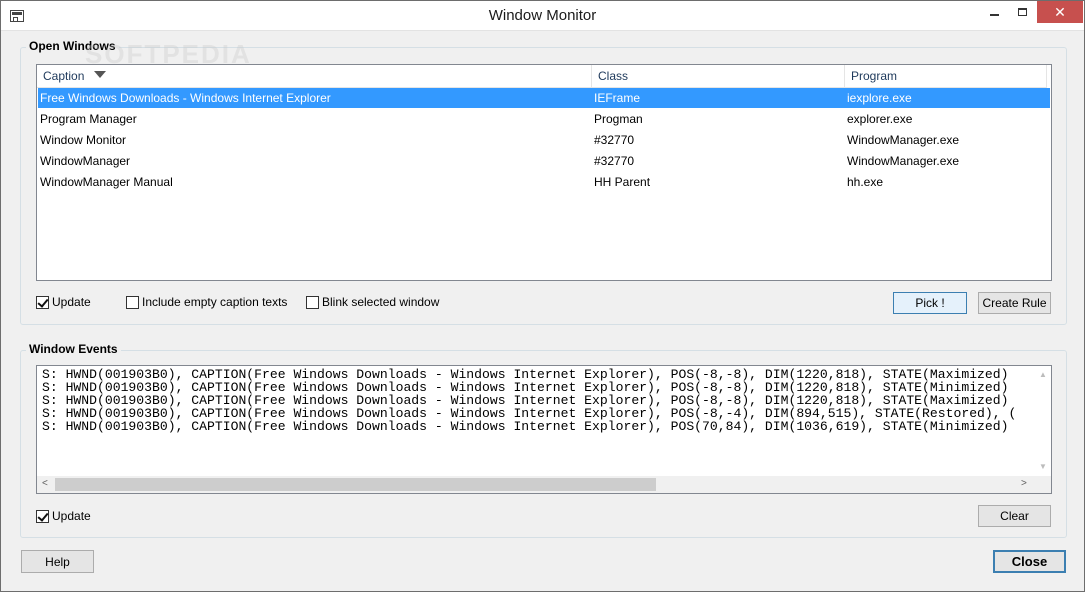 Image resolution: width=1085 pixels, height=592 pixels. Describe the element at coordinates (71, 516) in the screenshot. I see `update-events-label: Update` at that location.